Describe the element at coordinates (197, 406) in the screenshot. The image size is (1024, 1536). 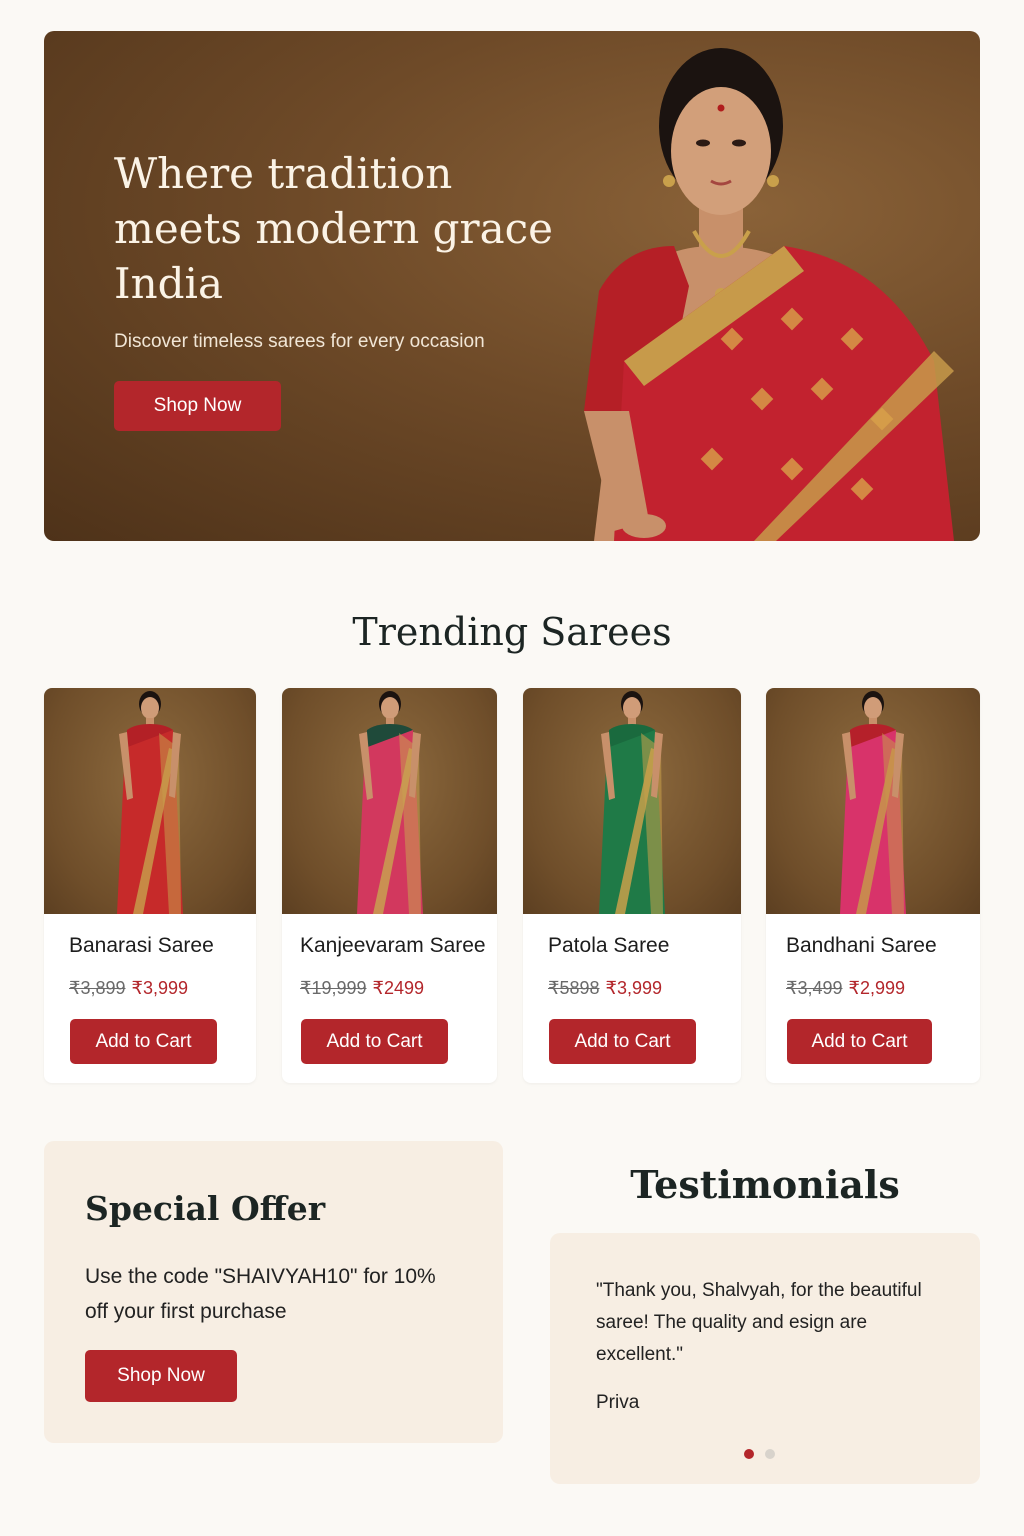
I see `hero-shop-now-button: Shop Now` at that location.